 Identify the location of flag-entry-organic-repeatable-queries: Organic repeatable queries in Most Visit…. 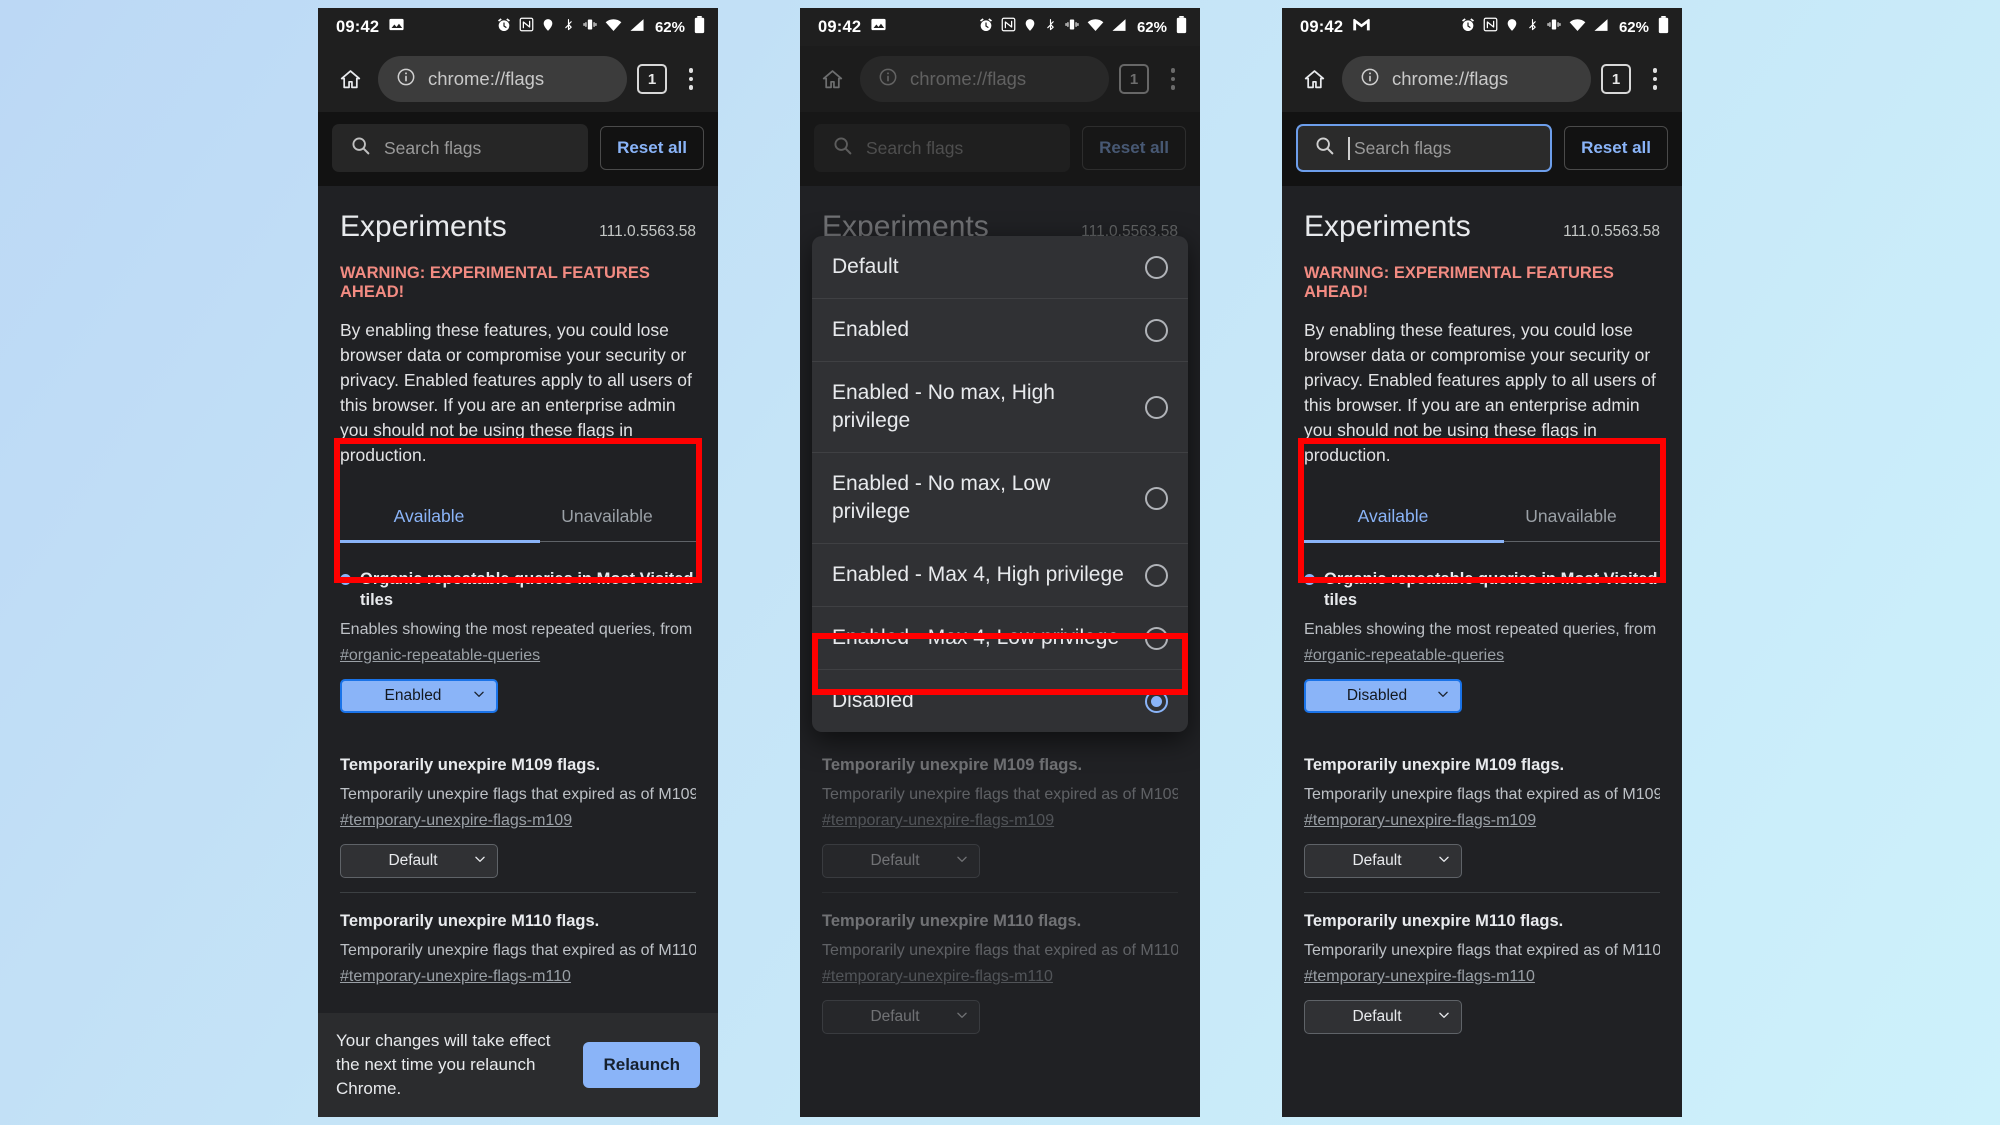
(1482, 635).